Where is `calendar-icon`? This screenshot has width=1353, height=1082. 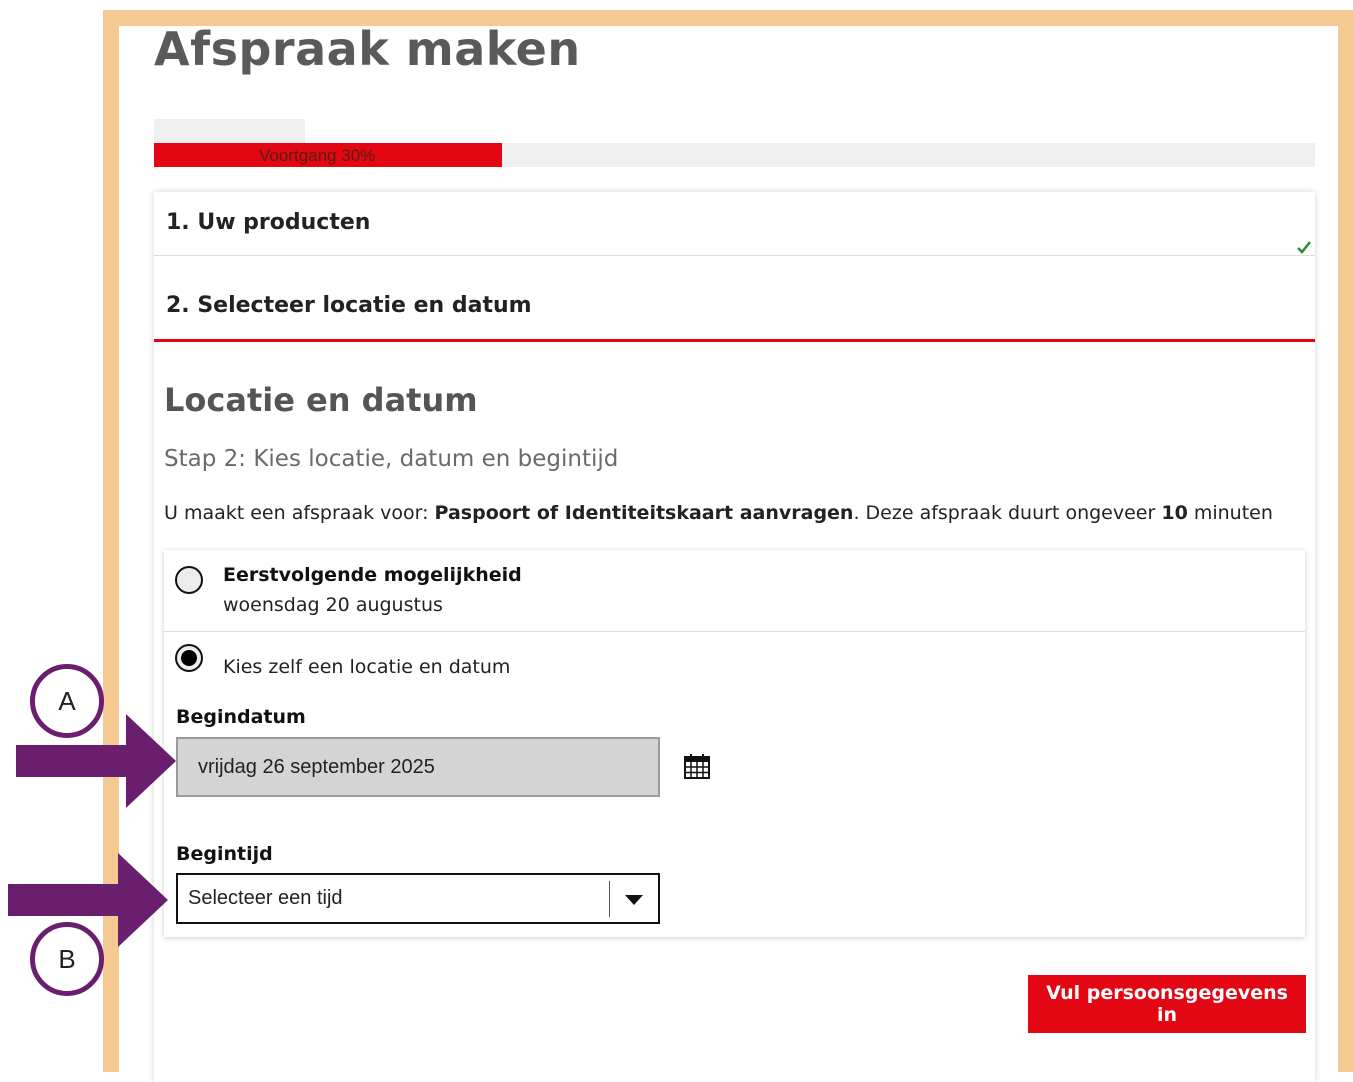 calendar-icon is located at coordinates (697, 766).